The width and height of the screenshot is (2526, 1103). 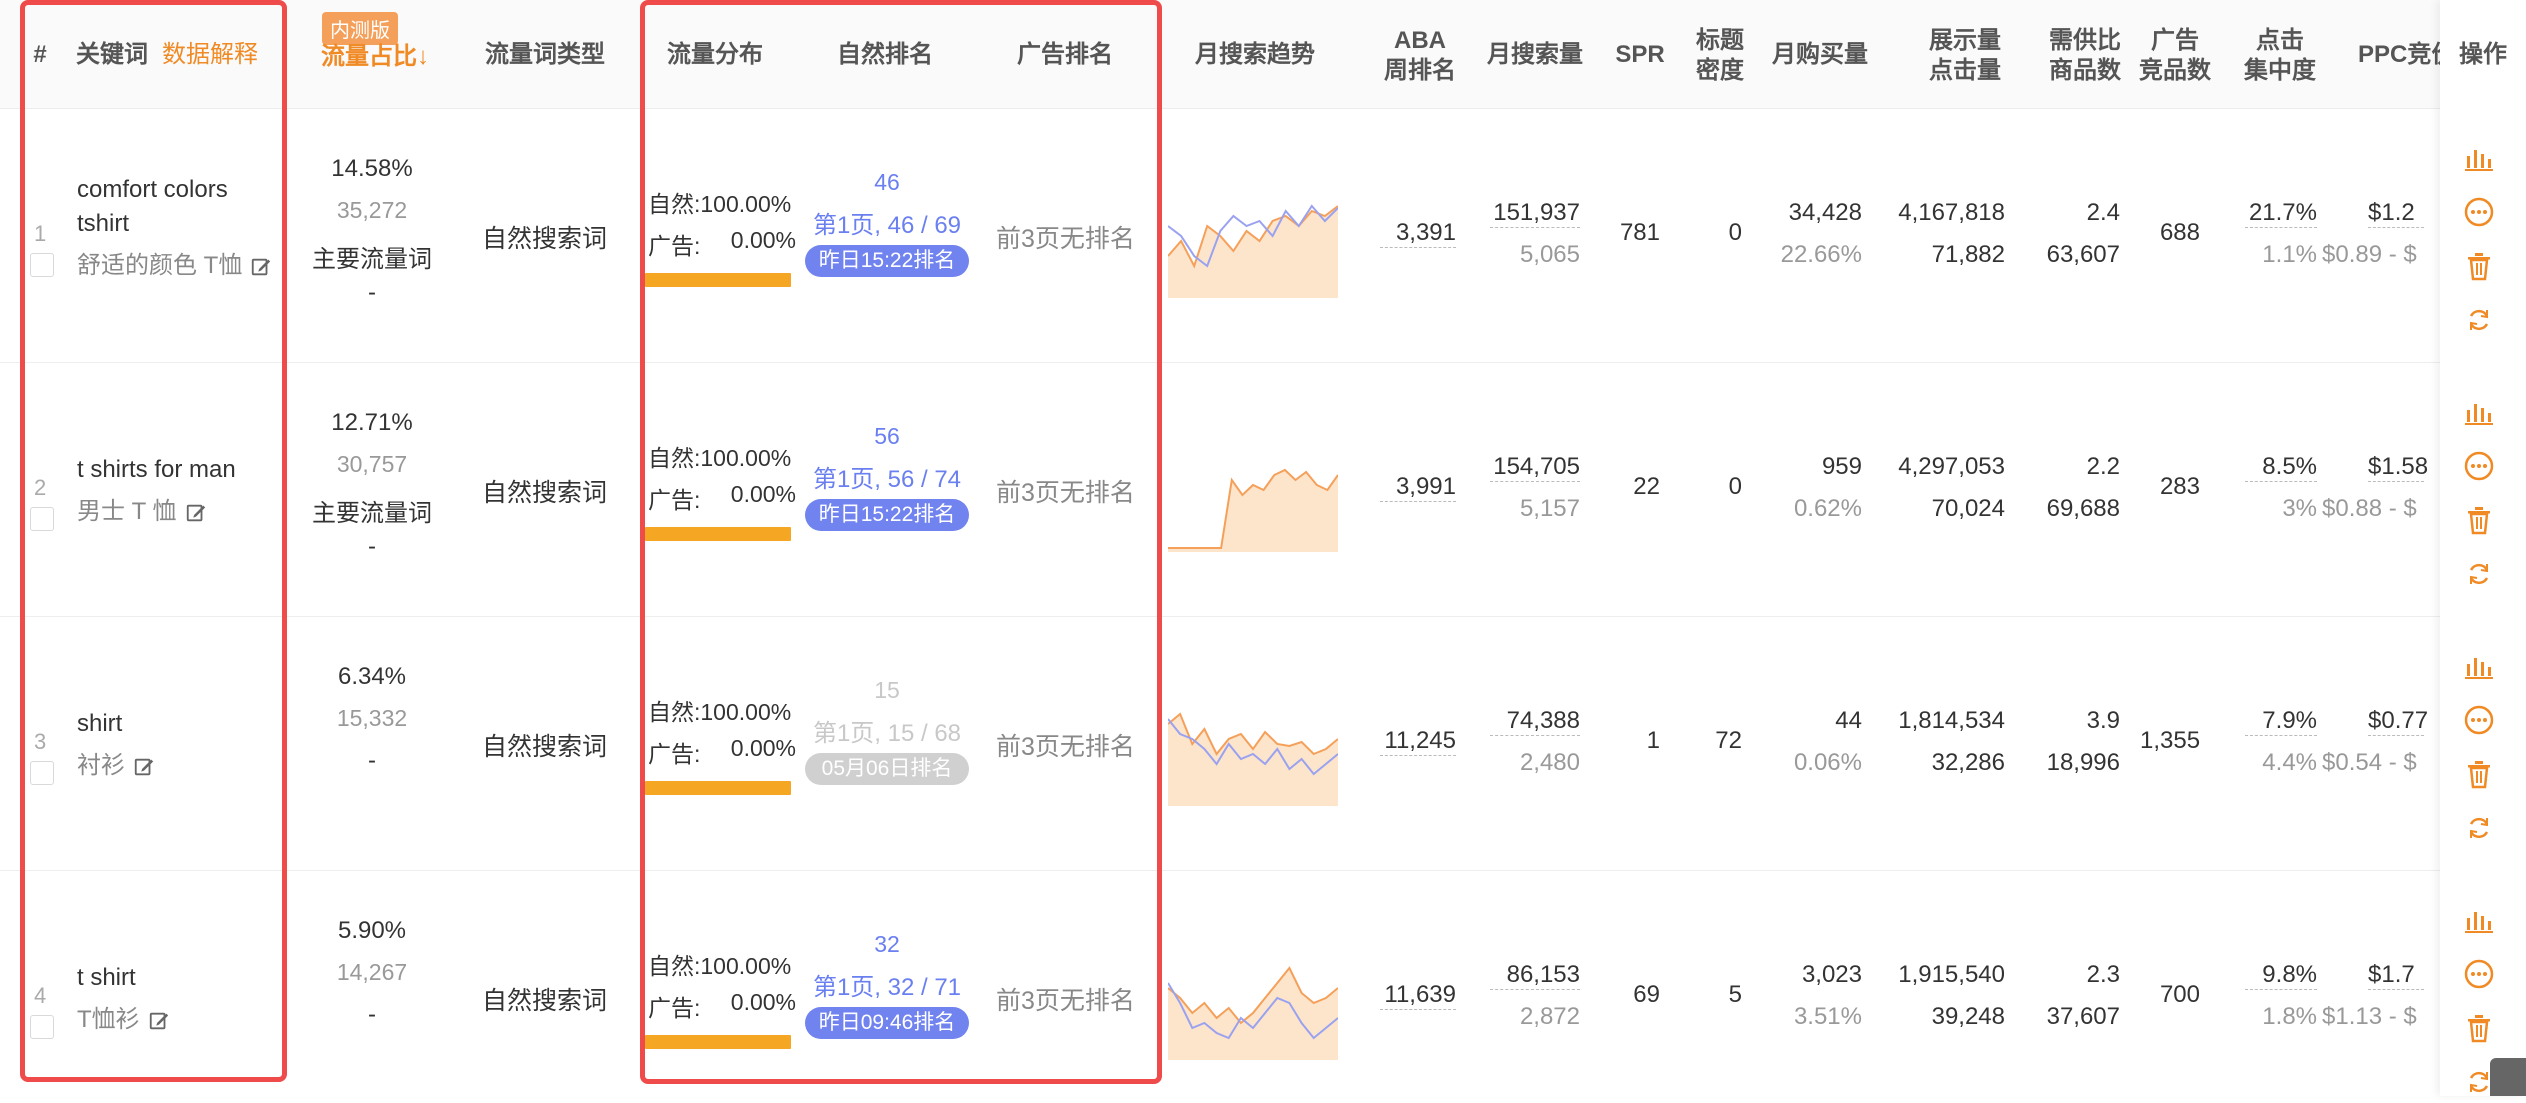 What do you see at coordinates (2083, 1016) in the screenshot?
I see `product-count: 37,607` at bounding box center [2083, 1016].